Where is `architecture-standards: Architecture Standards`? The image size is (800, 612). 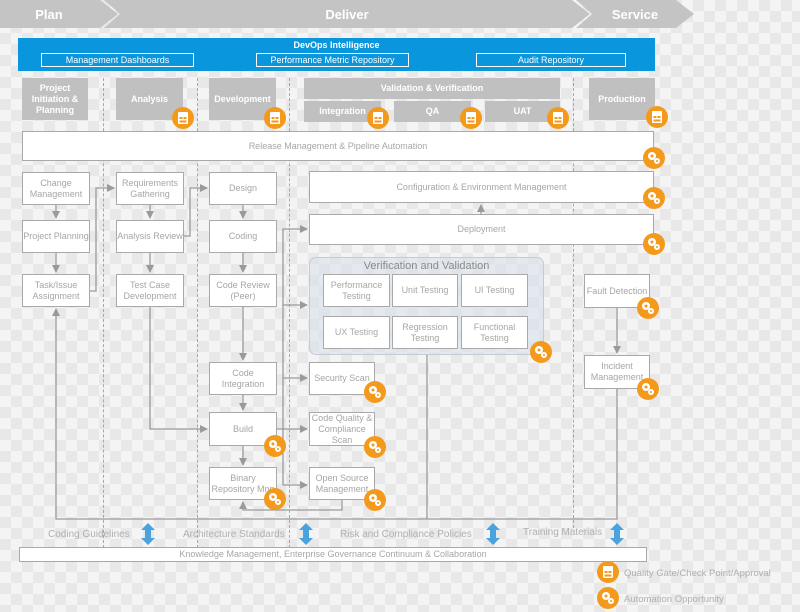
architecture-standards: Architecture Standards is located at coordinates (234, 534).